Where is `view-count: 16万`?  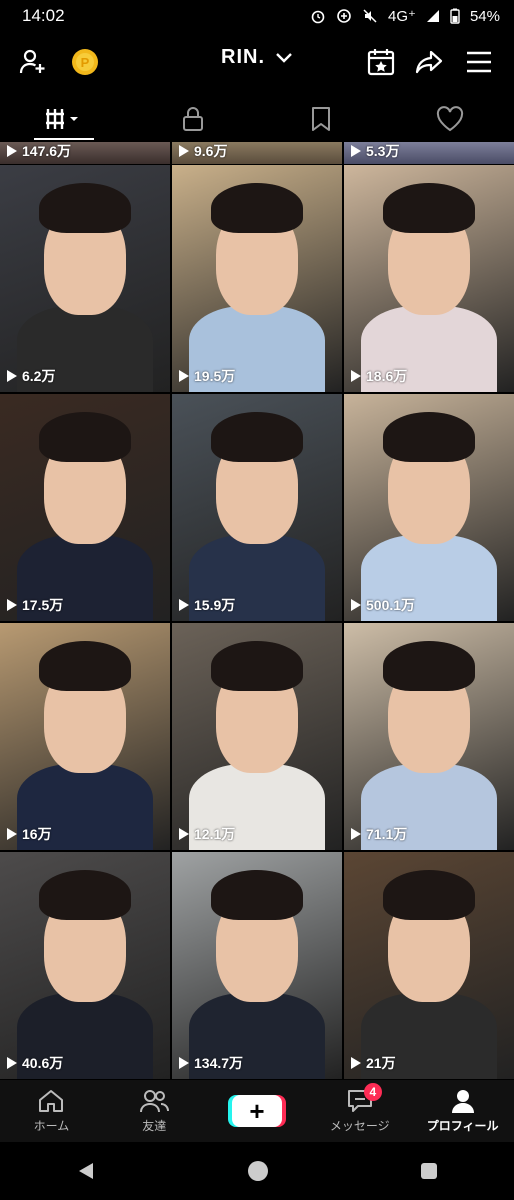 view-count: 16万 is located at coordinates (29, 834).